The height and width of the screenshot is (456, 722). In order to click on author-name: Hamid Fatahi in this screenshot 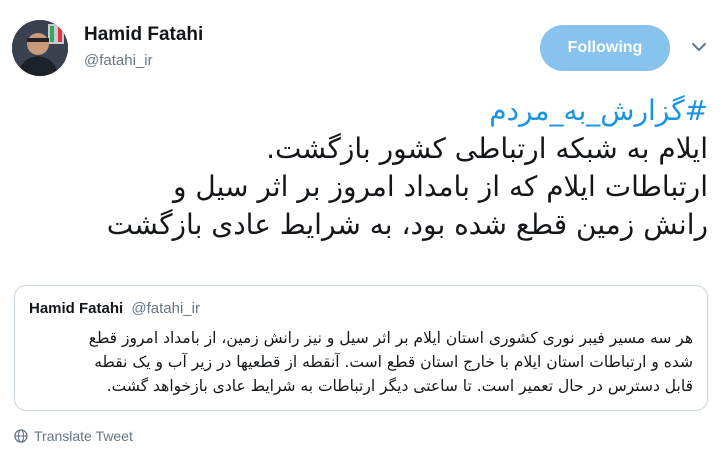, I will do `click(143, 35)`.